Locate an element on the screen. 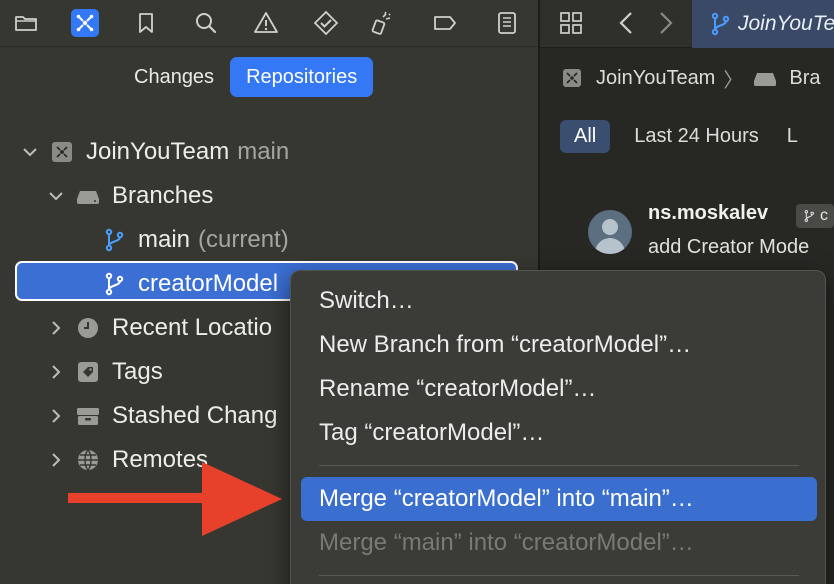 Image resolution: width=834 pixels, height=584 pixels. branch-current-suffix: (current) is located at coordinates (243, 239).